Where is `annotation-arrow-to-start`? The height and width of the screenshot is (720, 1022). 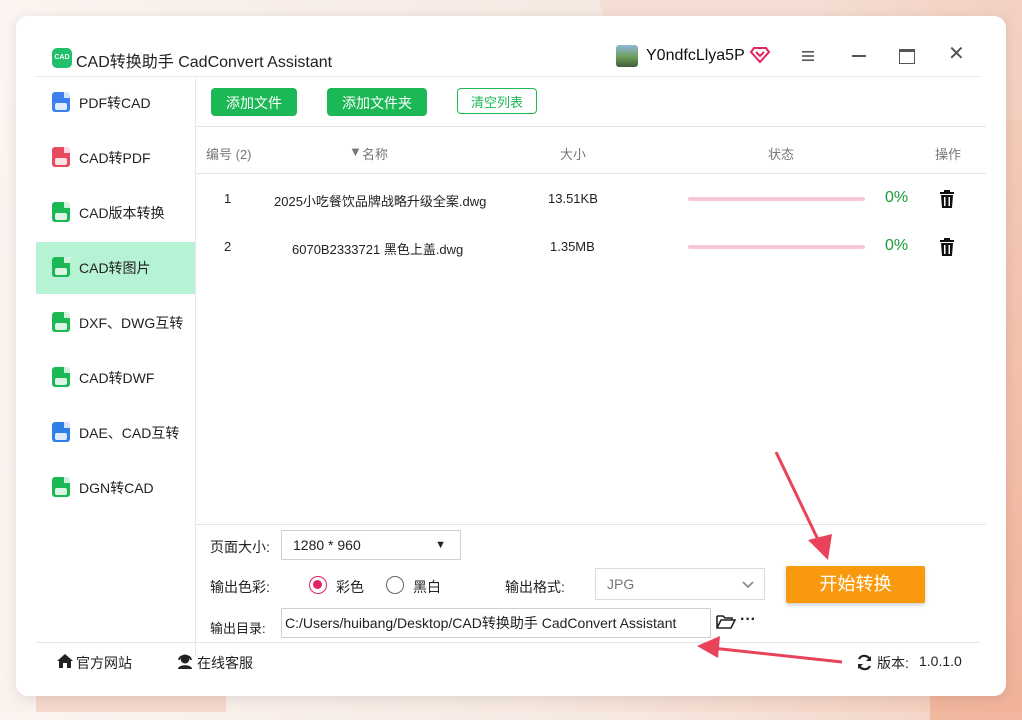 annotation-arrow-to-start is located at coordinates (803, 505).